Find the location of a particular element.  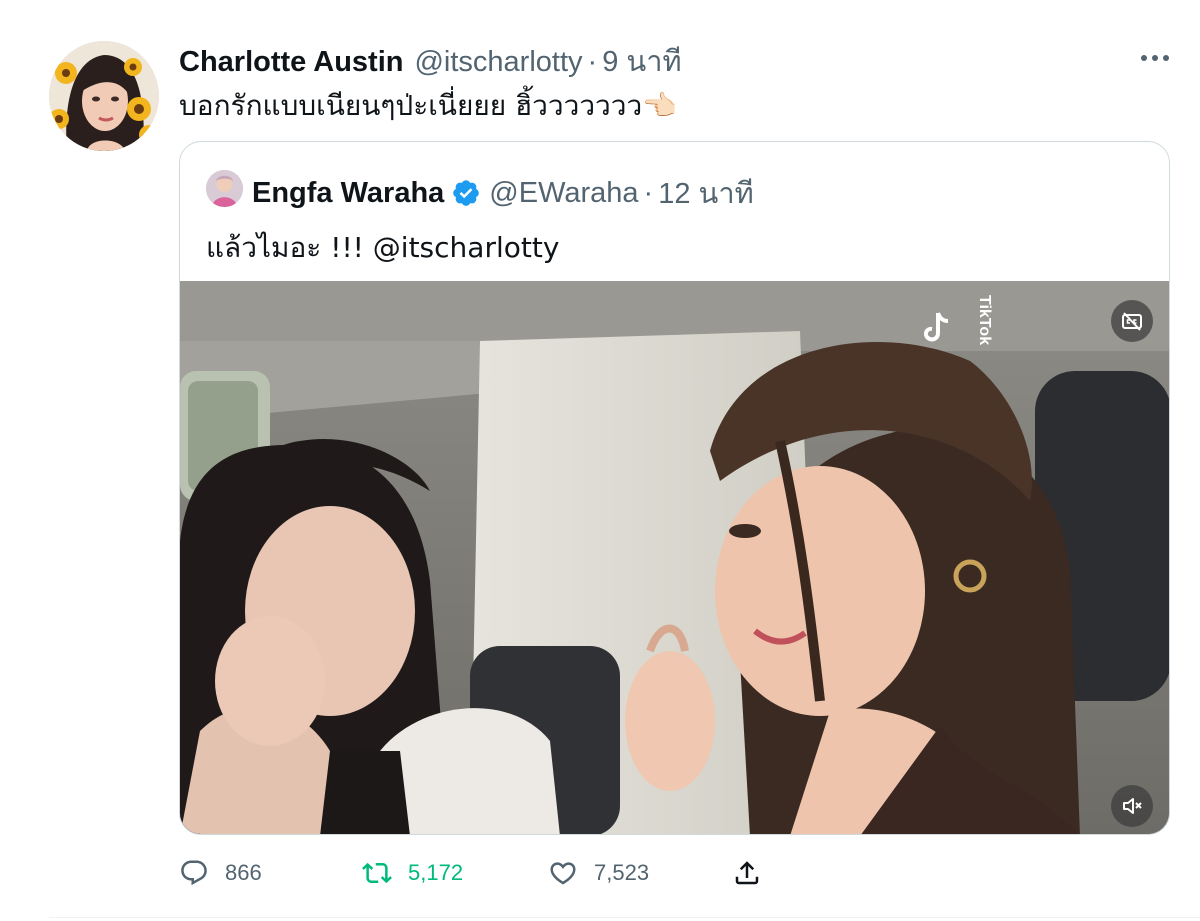

tweet-timestamp: 9 นาที is located at coordinates (641, 61).